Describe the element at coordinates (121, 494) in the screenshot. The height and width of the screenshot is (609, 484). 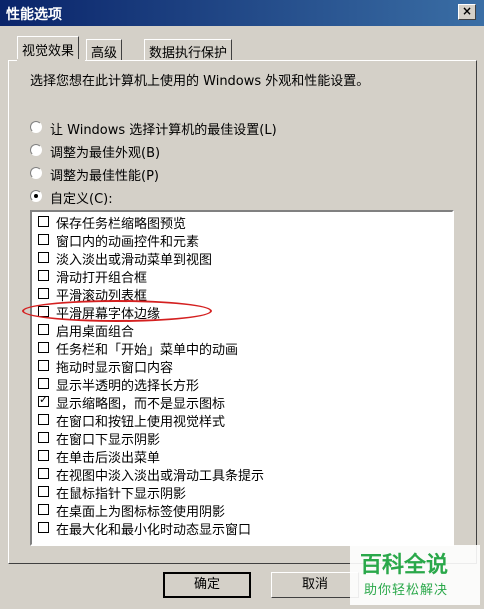
I see `list-item-label: 在鼠标指针下显示阴影` at that location.